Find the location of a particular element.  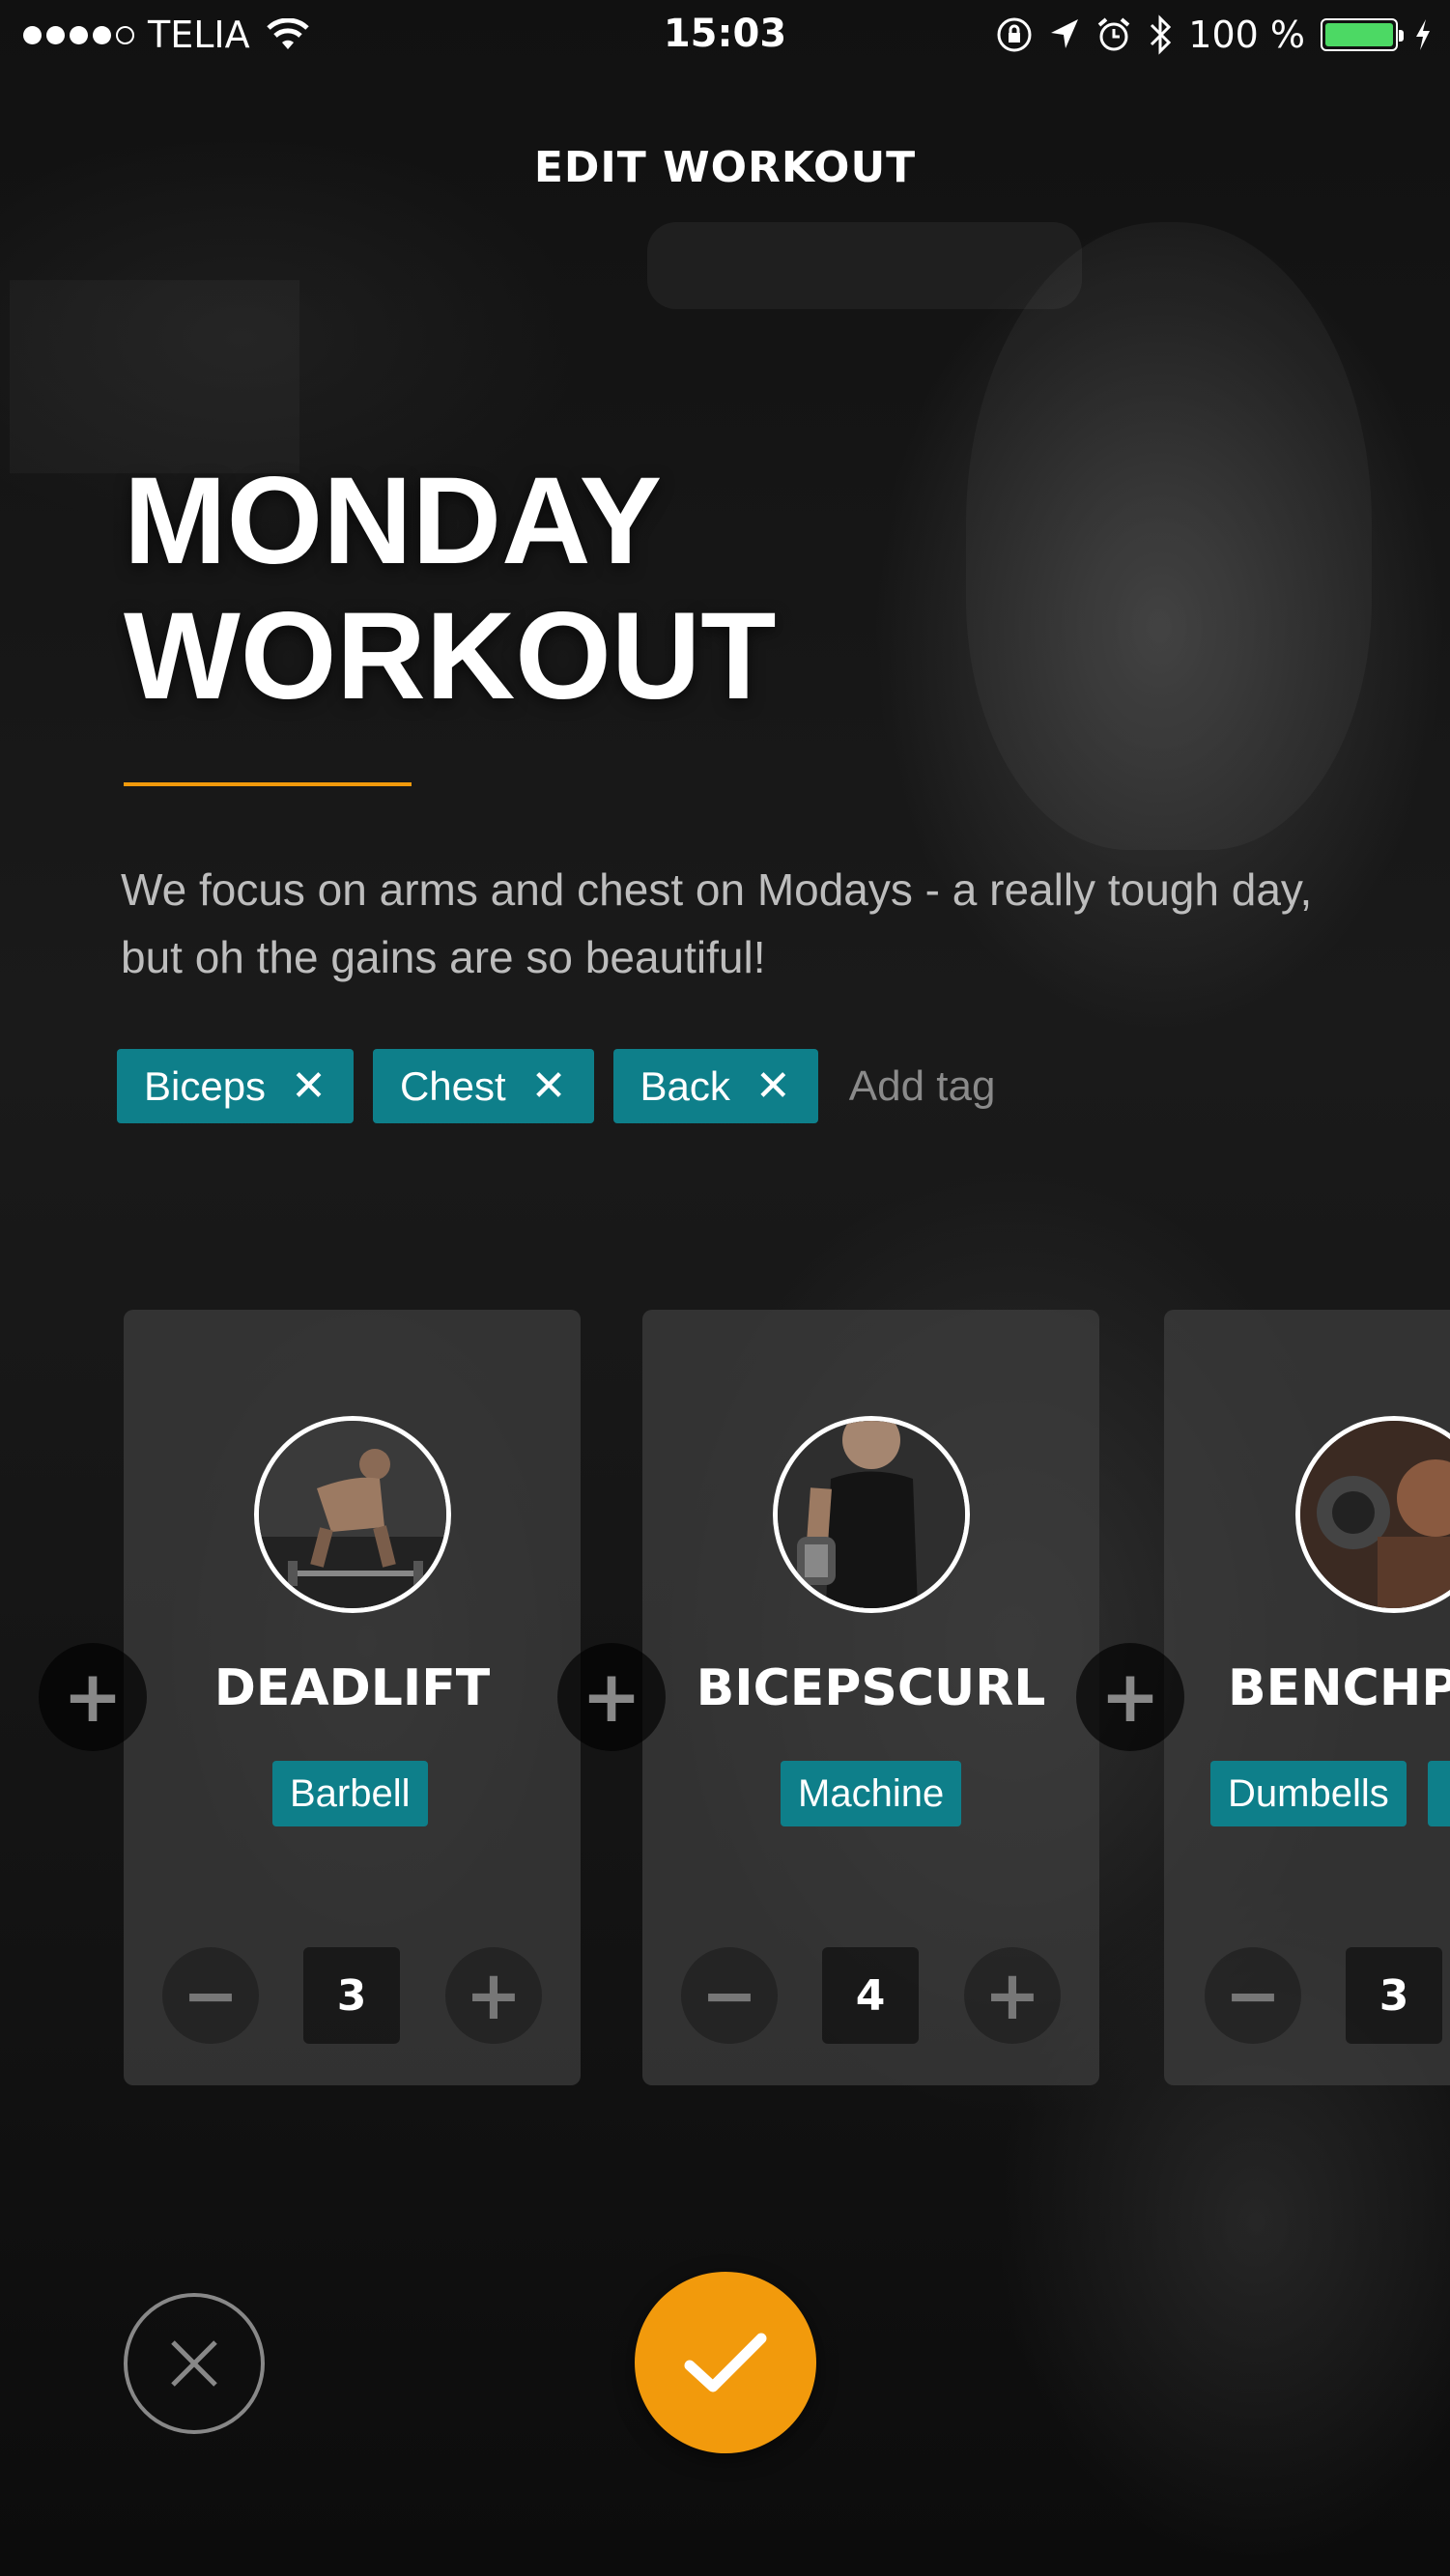

battery-icon is located at coordinates (1362, 34).